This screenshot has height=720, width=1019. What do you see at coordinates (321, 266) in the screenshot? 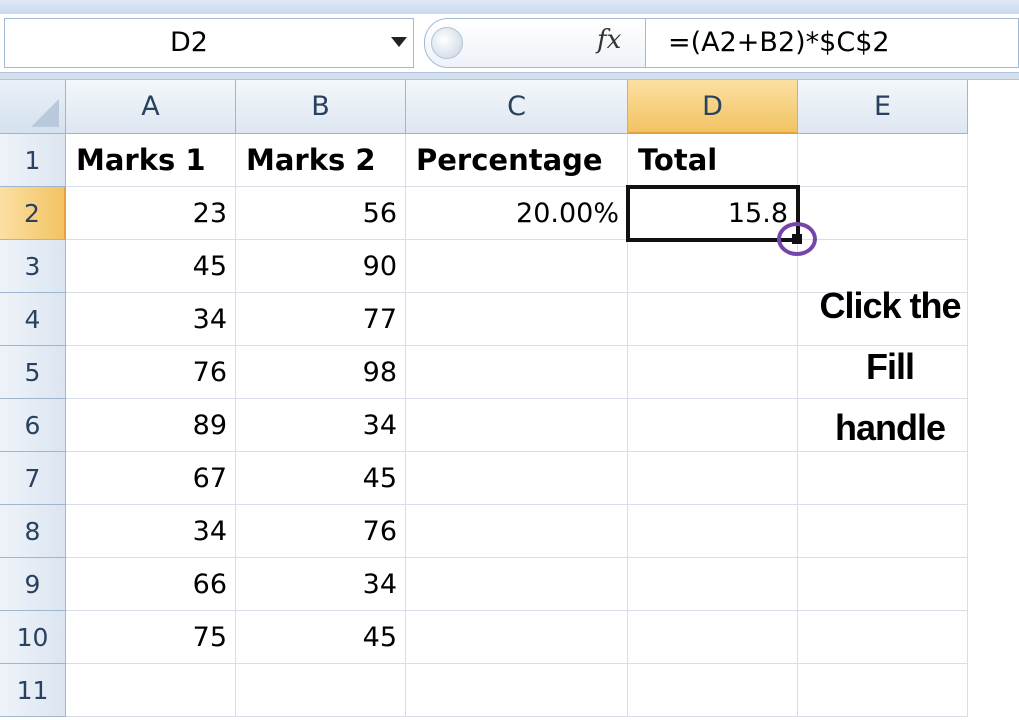
I see `cell-b3: 90` at bounding box center [321, 266].